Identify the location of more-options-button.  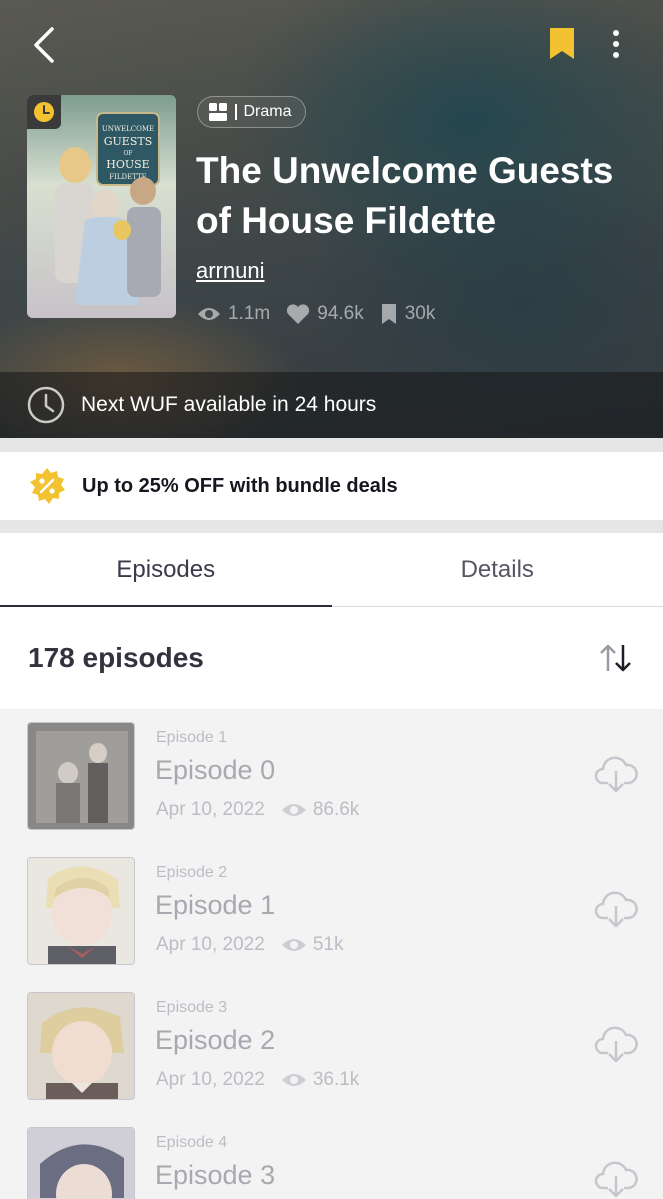
(616, 44).